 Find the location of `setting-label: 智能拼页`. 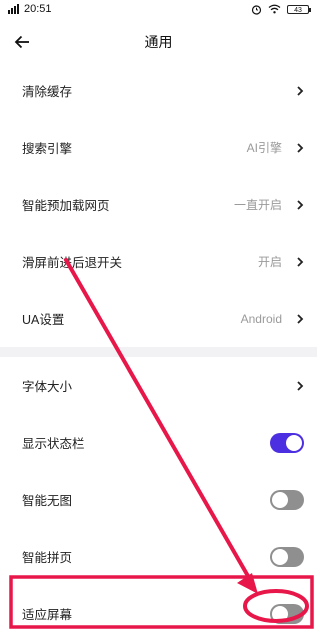

setting-label: 智能拼页 is located at coordinates (47, 558).